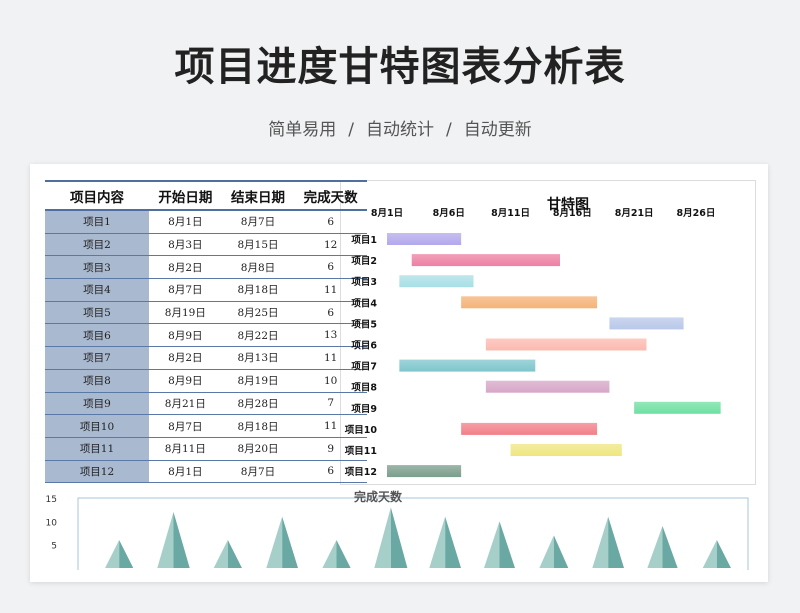  Describe the element at coordinates (361, 472) in the screenshot. I see `gantt-category-label: 项目12` at that location.